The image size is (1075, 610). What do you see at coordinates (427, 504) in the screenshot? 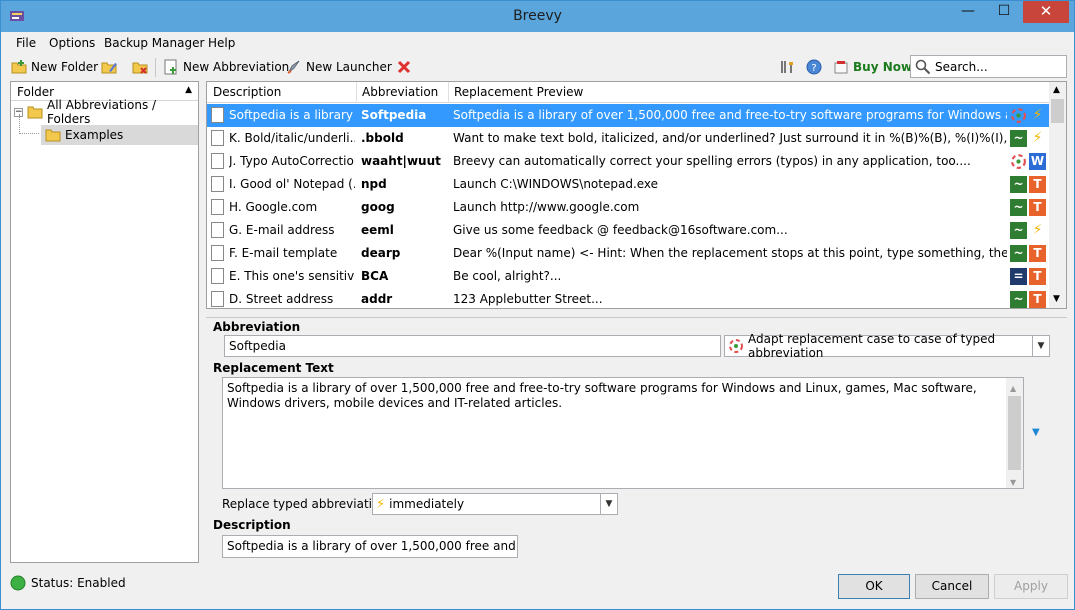
I see `replace-timing-value: immediately` at bounding box center [427, 504].